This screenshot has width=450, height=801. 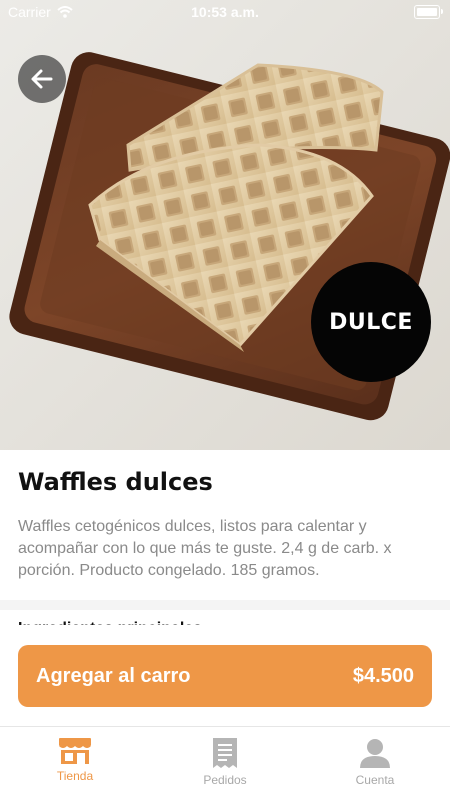 I want to click on add-to-cart-button: Agregar al carro $4.500, so click(x=225, y=676).